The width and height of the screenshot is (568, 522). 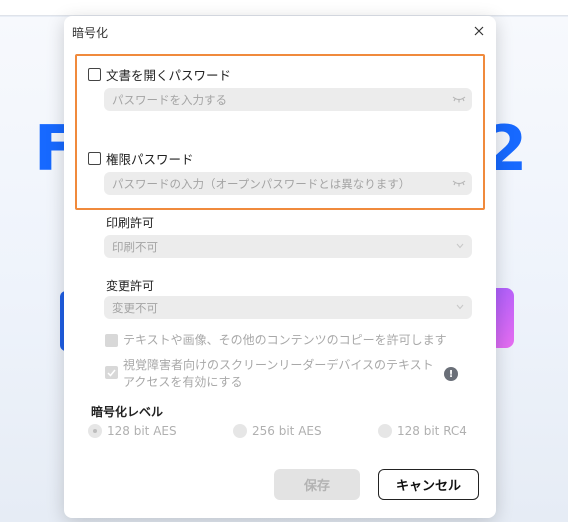 What do you see at coordinates (285, 340) in the screenshot?
I see `allow-copy-label: テキストや画像、その他のコンテンツのコピーを許可します` at bounding box center [285, 340].